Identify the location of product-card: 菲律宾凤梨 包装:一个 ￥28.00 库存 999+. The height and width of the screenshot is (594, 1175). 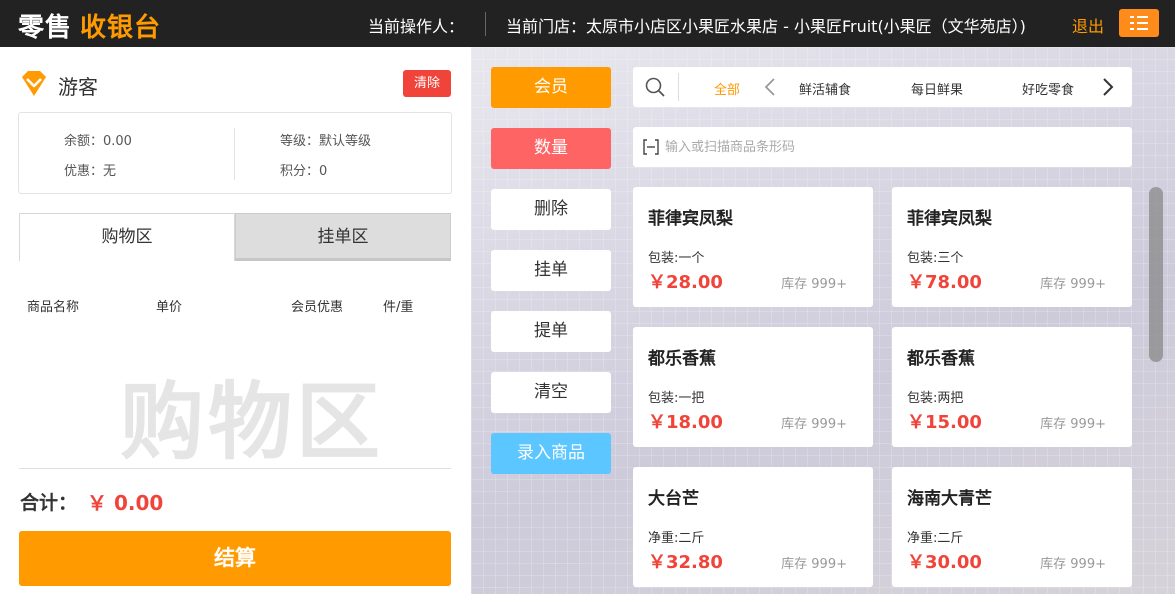
(753, 247).